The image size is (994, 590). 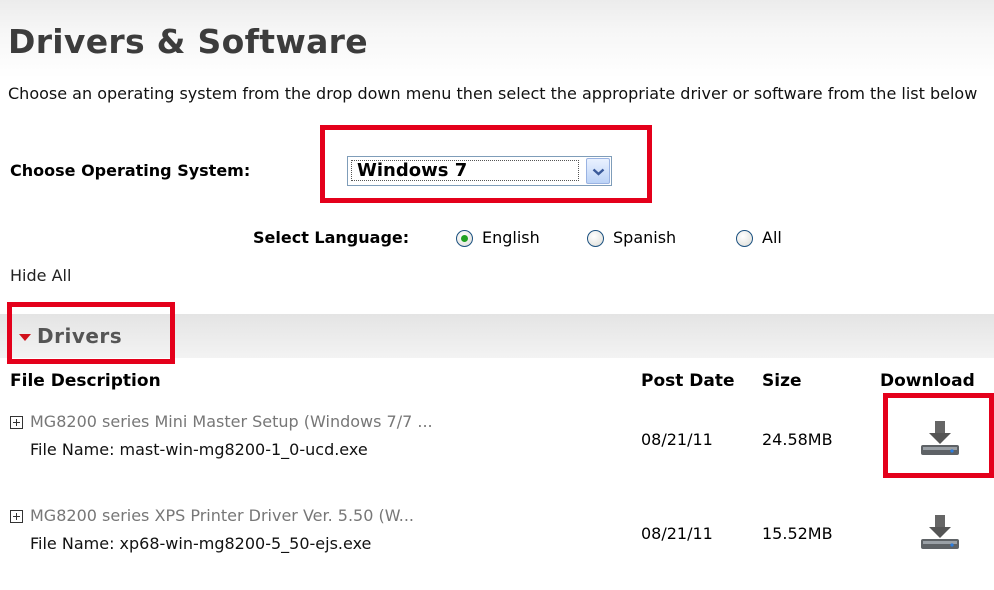 I want to click on os-dropdown-button, so click(x=598, y=171).